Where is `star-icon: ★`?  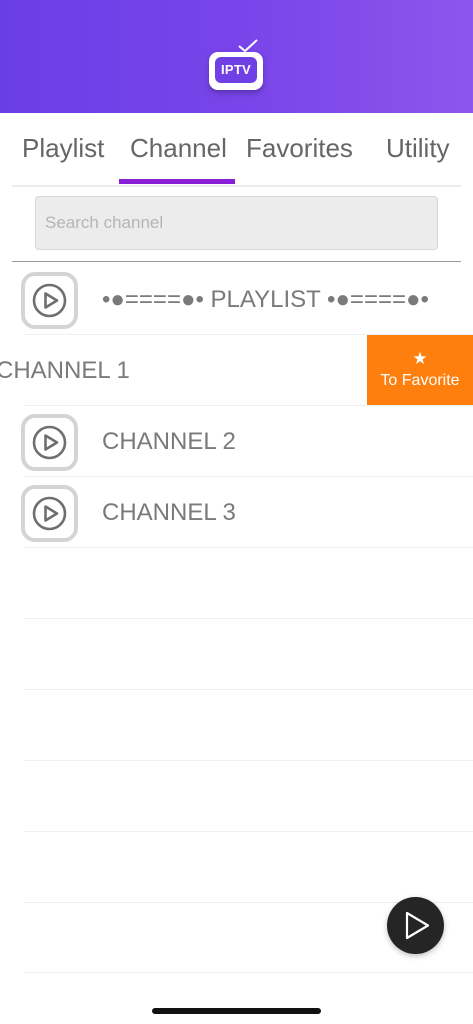 star-icon: ★ is located at coordinates (420, 358).